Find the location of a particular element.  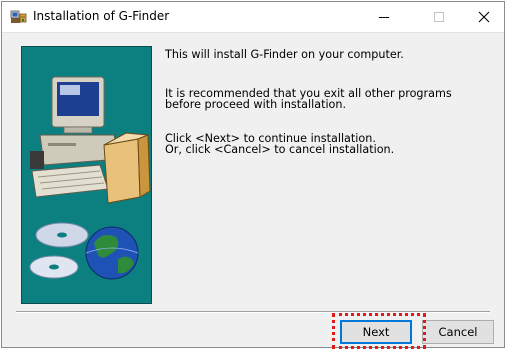

computer-cd-globe-illustration is located at coordinates (90, 178).